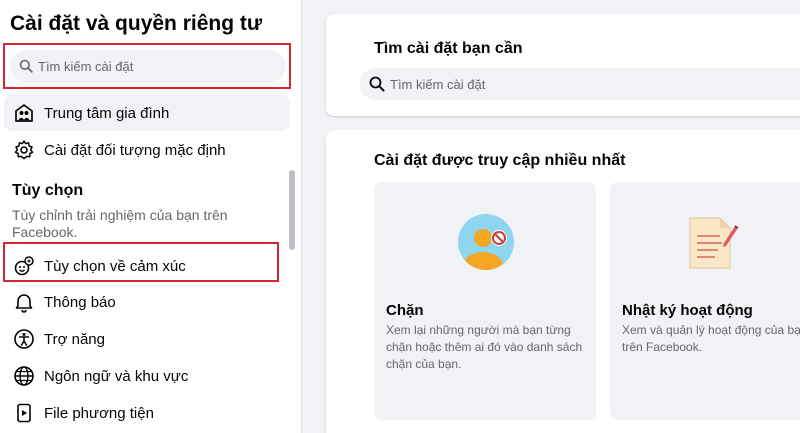 Image resolution: width=800 pixels, height=433 pixels. Describe the element at coordinates (24, 413) in the screenshot. I see `media-icon` at that location.